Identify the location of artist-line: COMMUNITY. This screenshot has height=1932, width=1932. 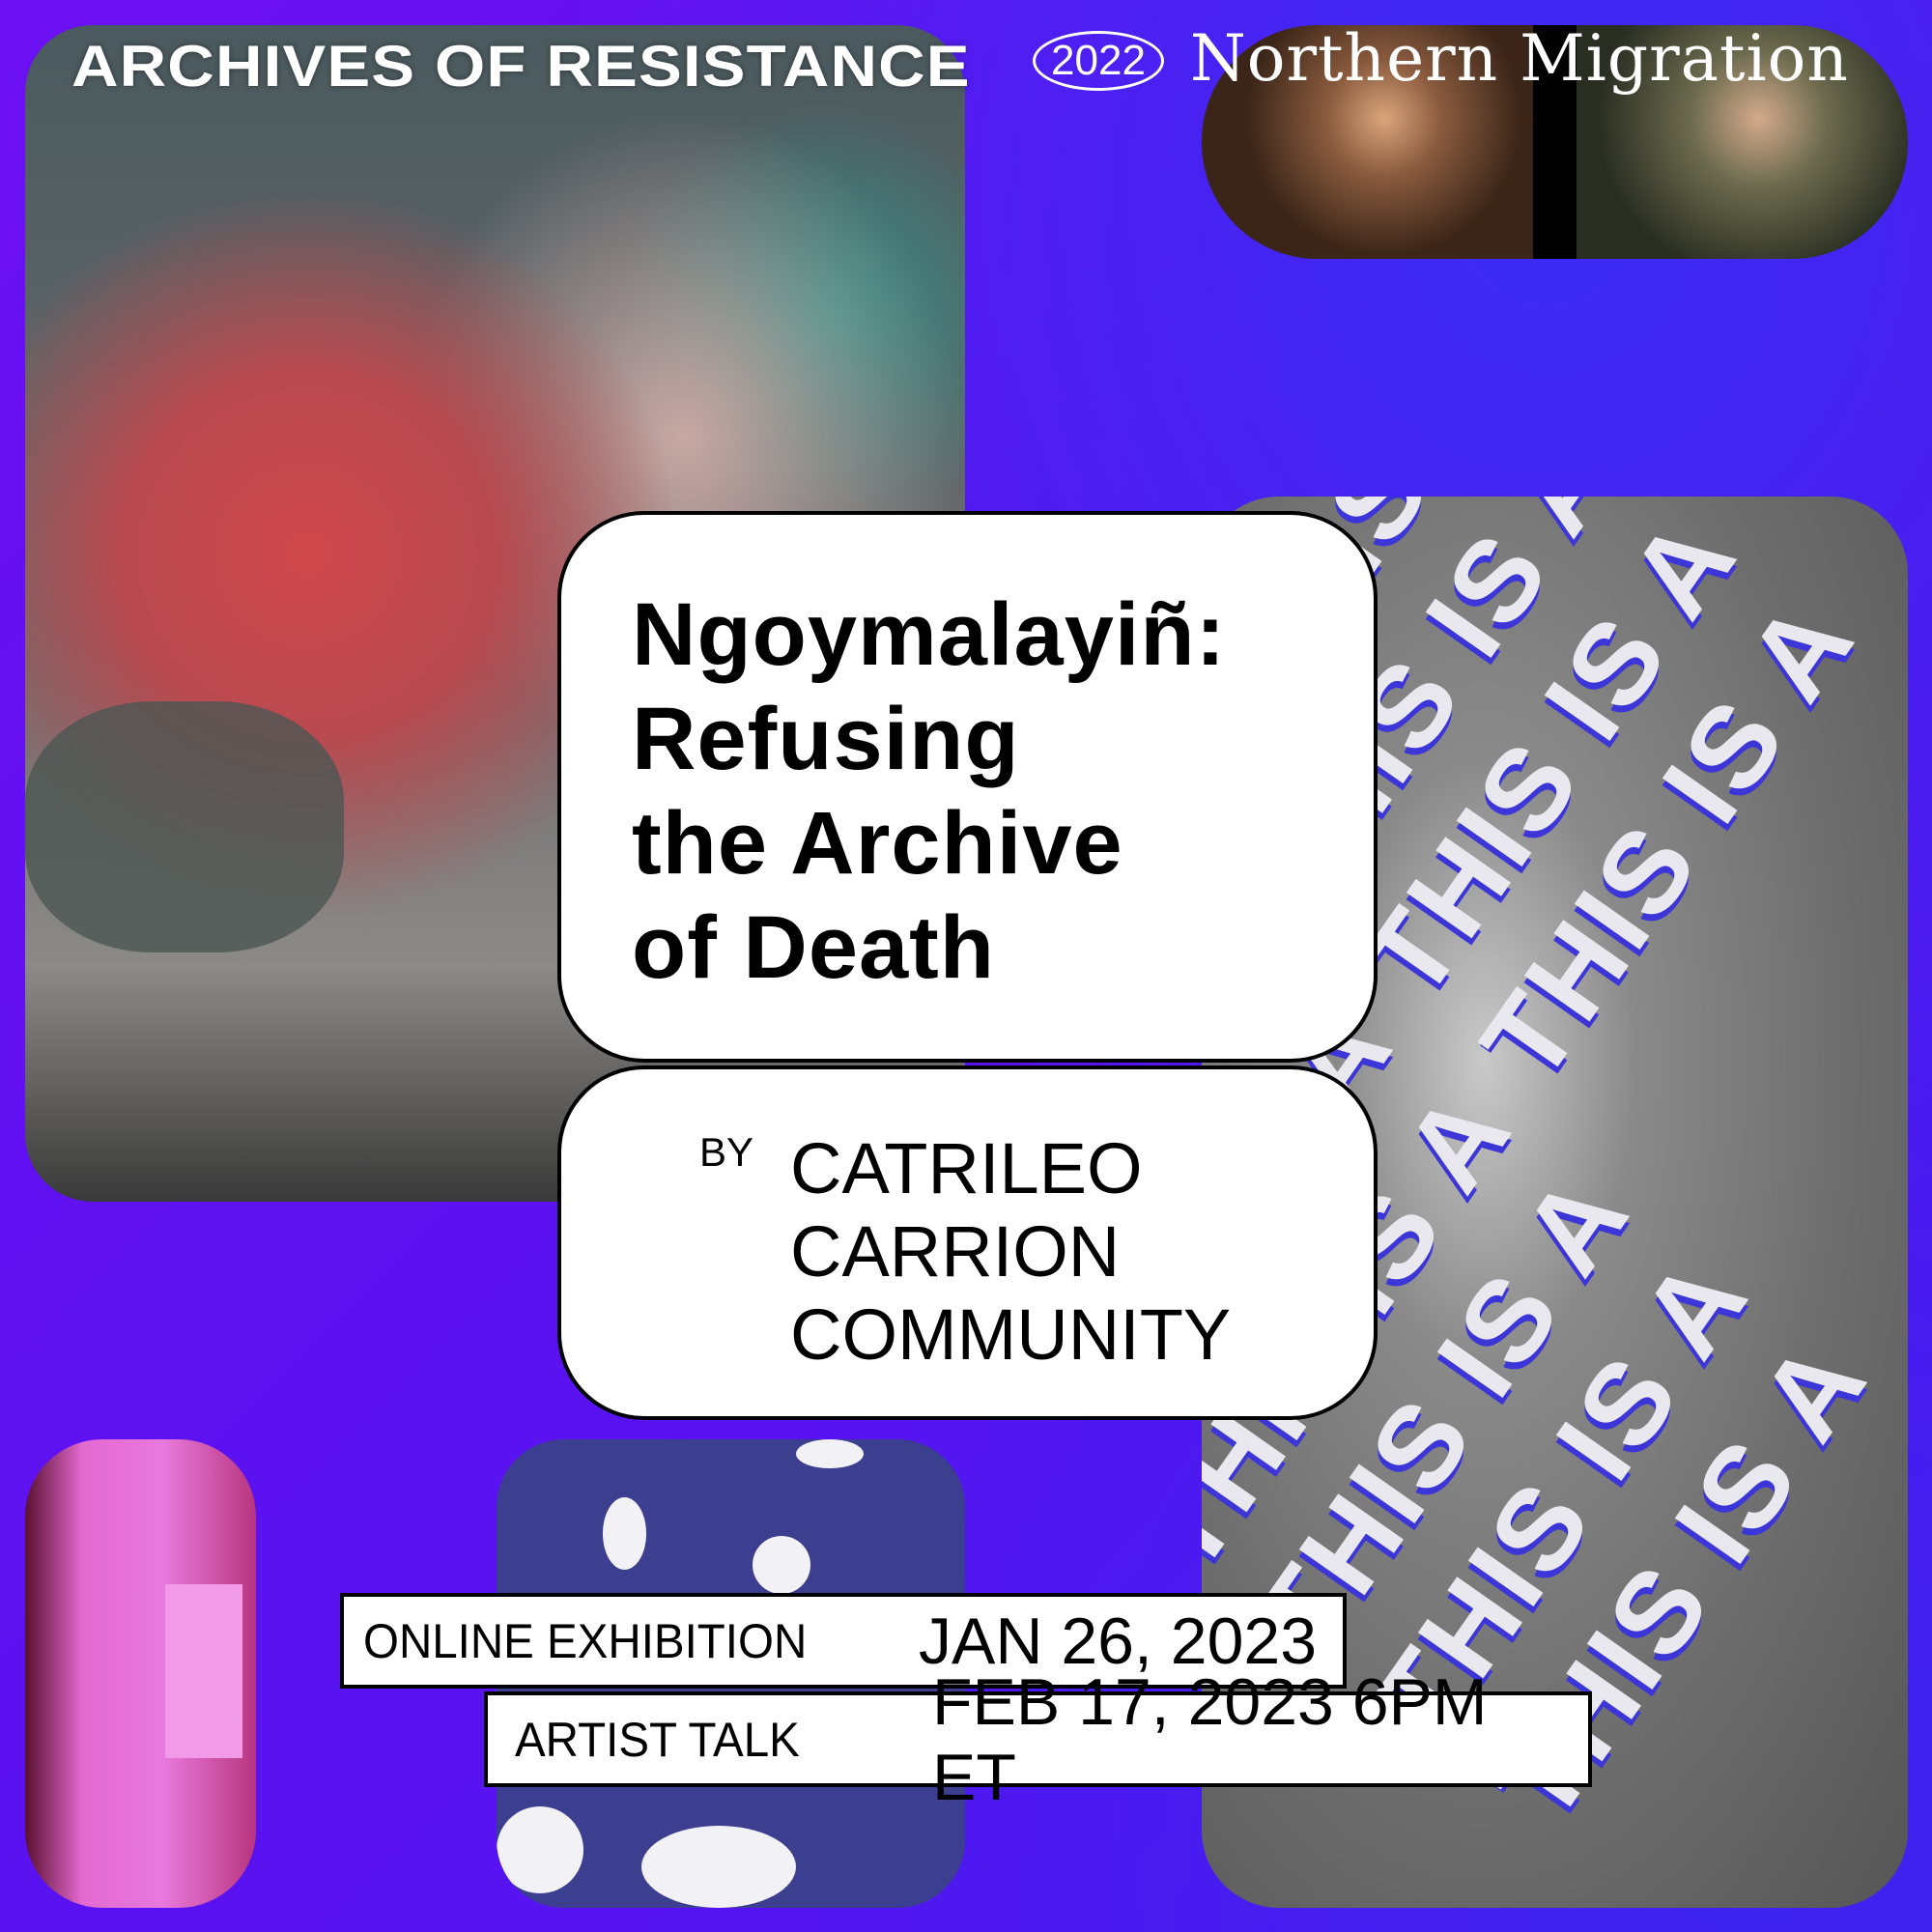
(1011, 1334).